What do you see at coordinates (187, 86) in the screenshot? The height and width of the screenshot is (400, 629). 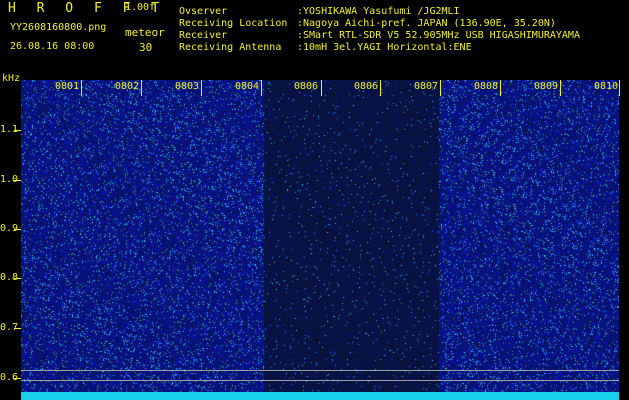 I see `x-tick-label: 0803` at bounding box center [187, 86].